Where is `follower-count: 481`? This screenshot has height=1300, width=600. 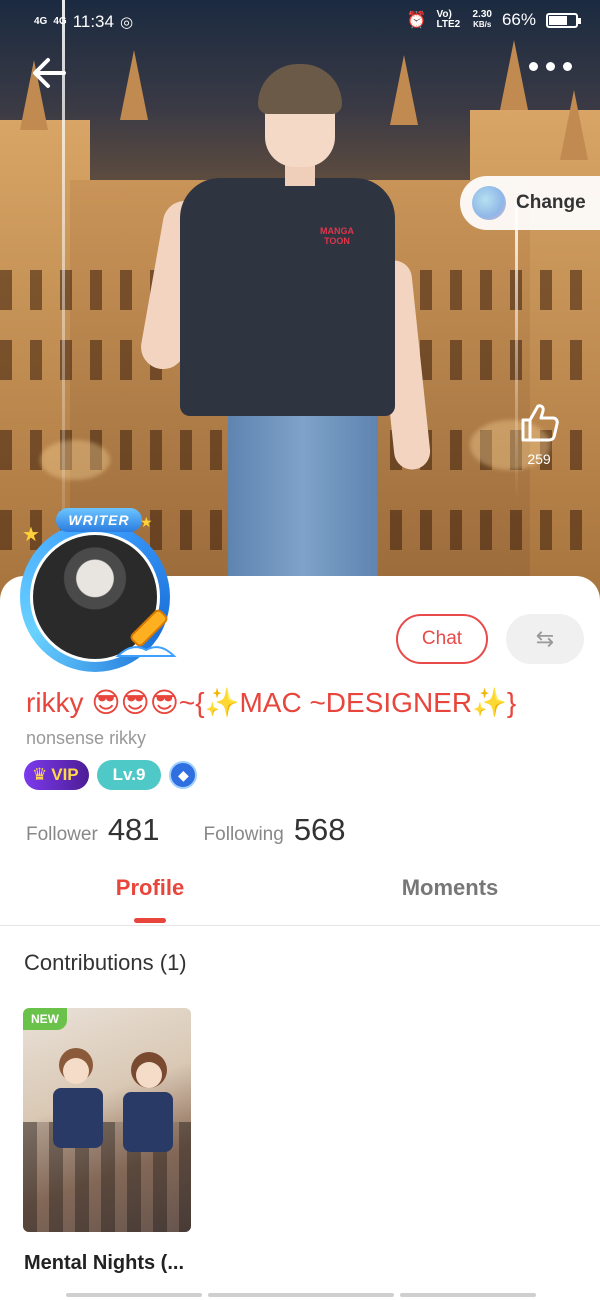
follower-count: 481 is located at coordinates (134, 830).